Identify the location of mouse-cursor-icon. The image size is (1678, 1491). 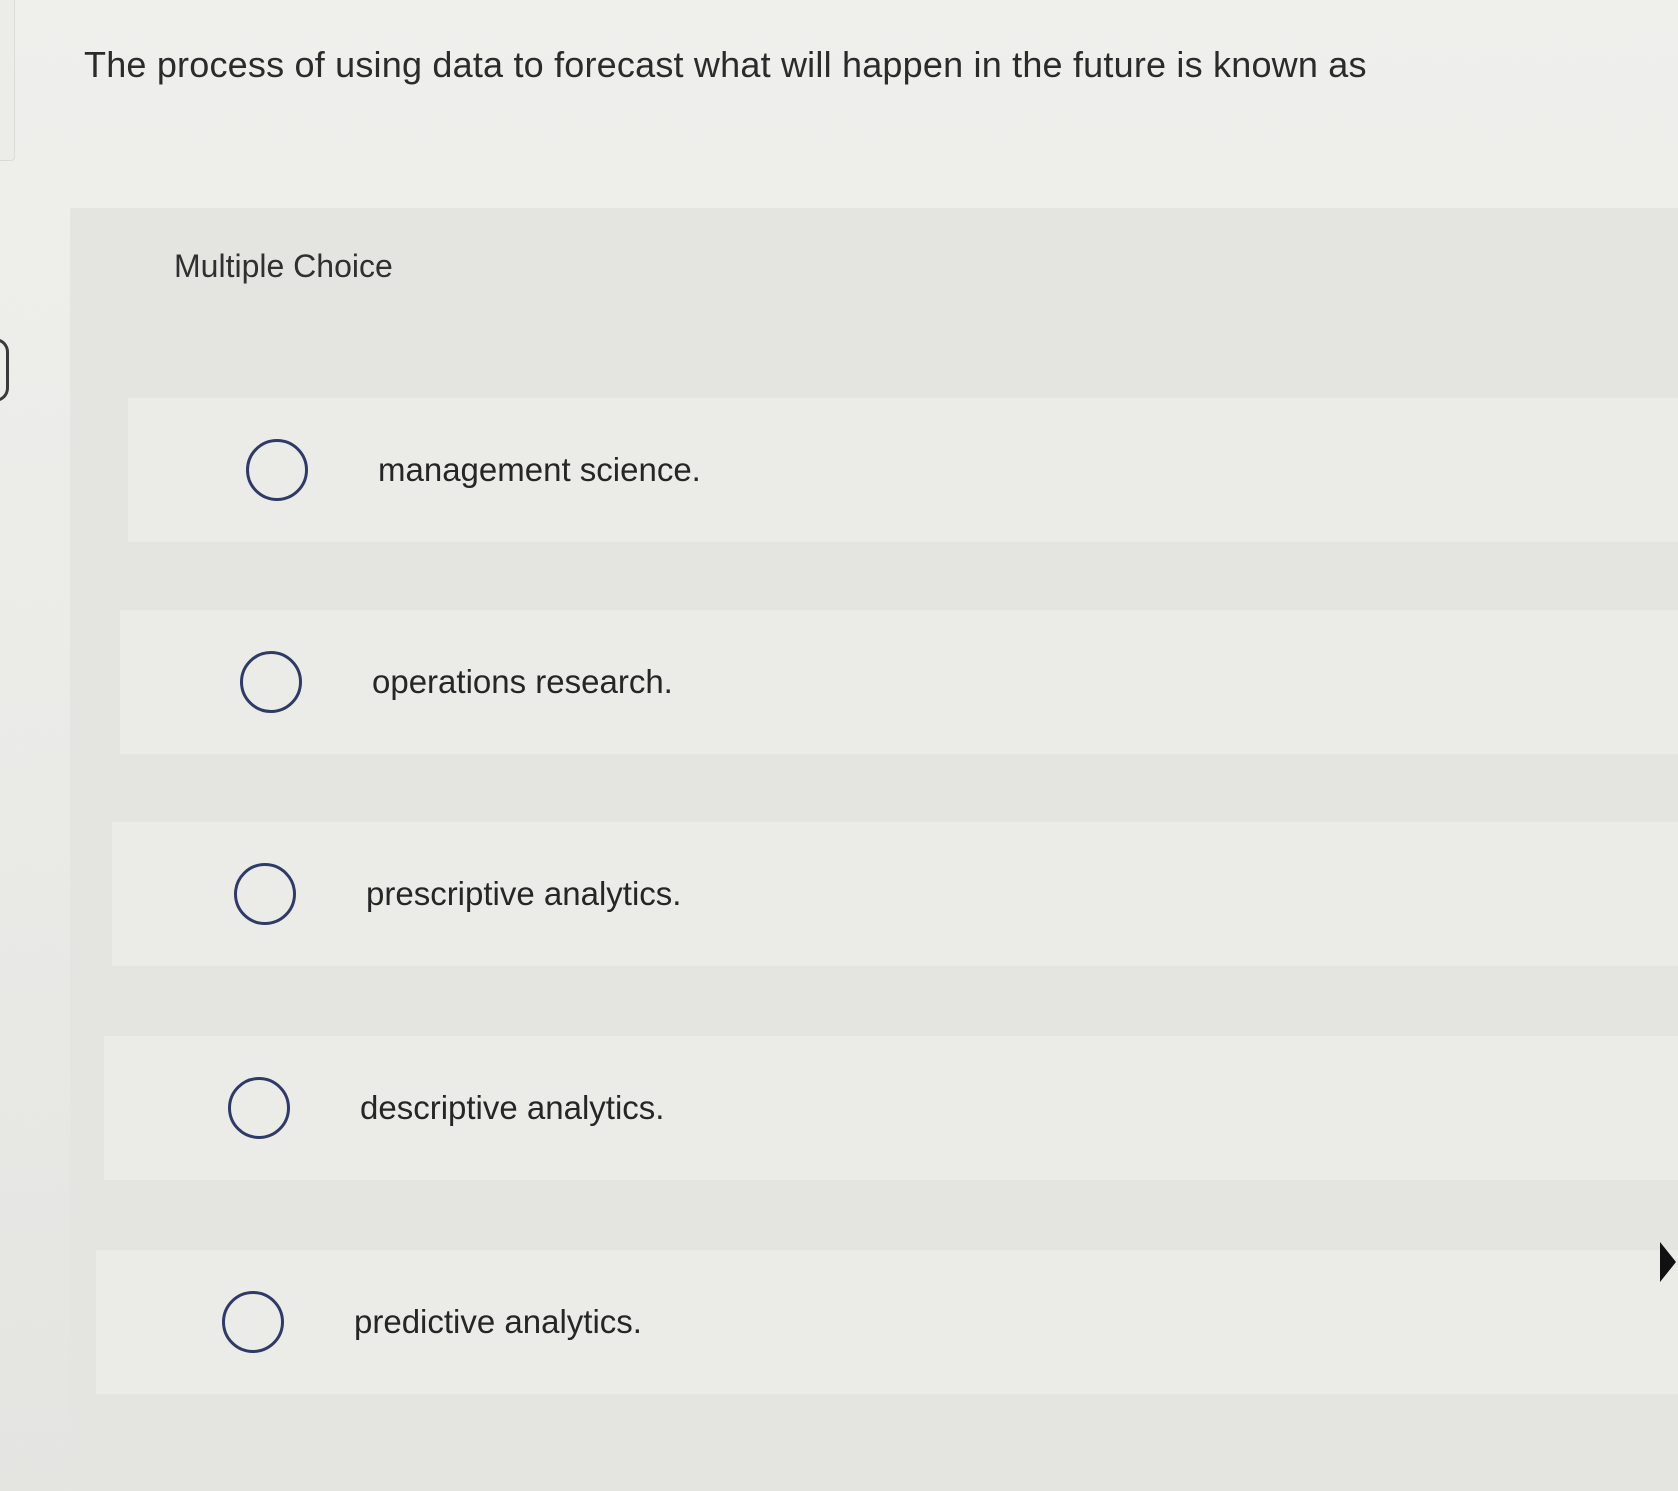
(1668, 1262).